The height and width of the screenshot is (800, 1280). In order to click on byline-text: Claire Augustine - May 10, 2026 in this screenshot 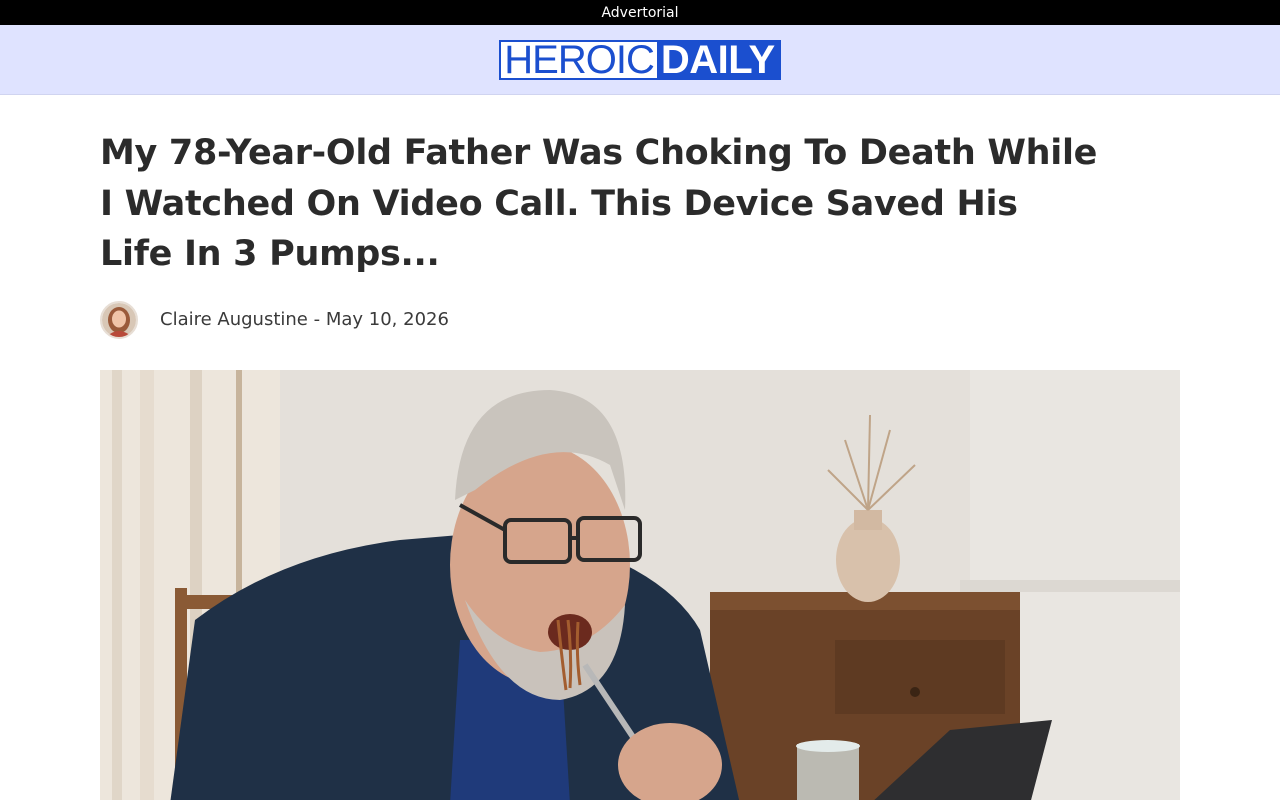, I will do `click(304, 319)`.